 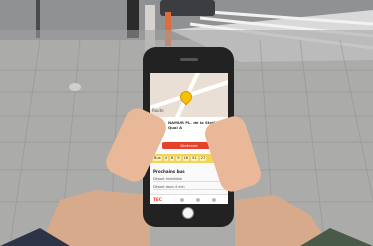 I want to click on list-item: Départ immédiat, so click(x=189, y=179).